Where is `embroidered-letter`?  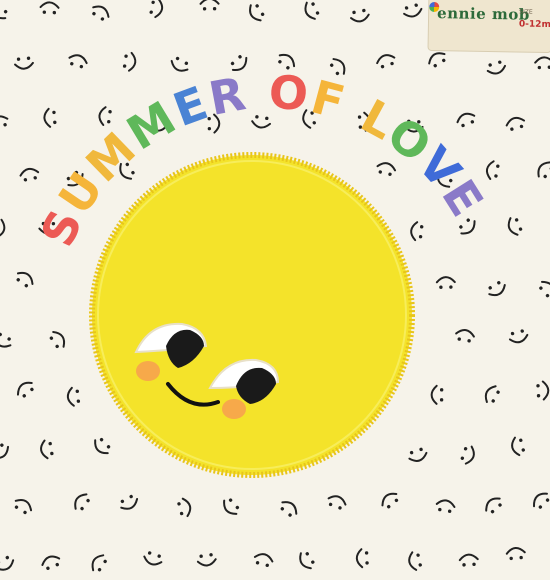 embroidered-letter is located at coordinates (257, 92).